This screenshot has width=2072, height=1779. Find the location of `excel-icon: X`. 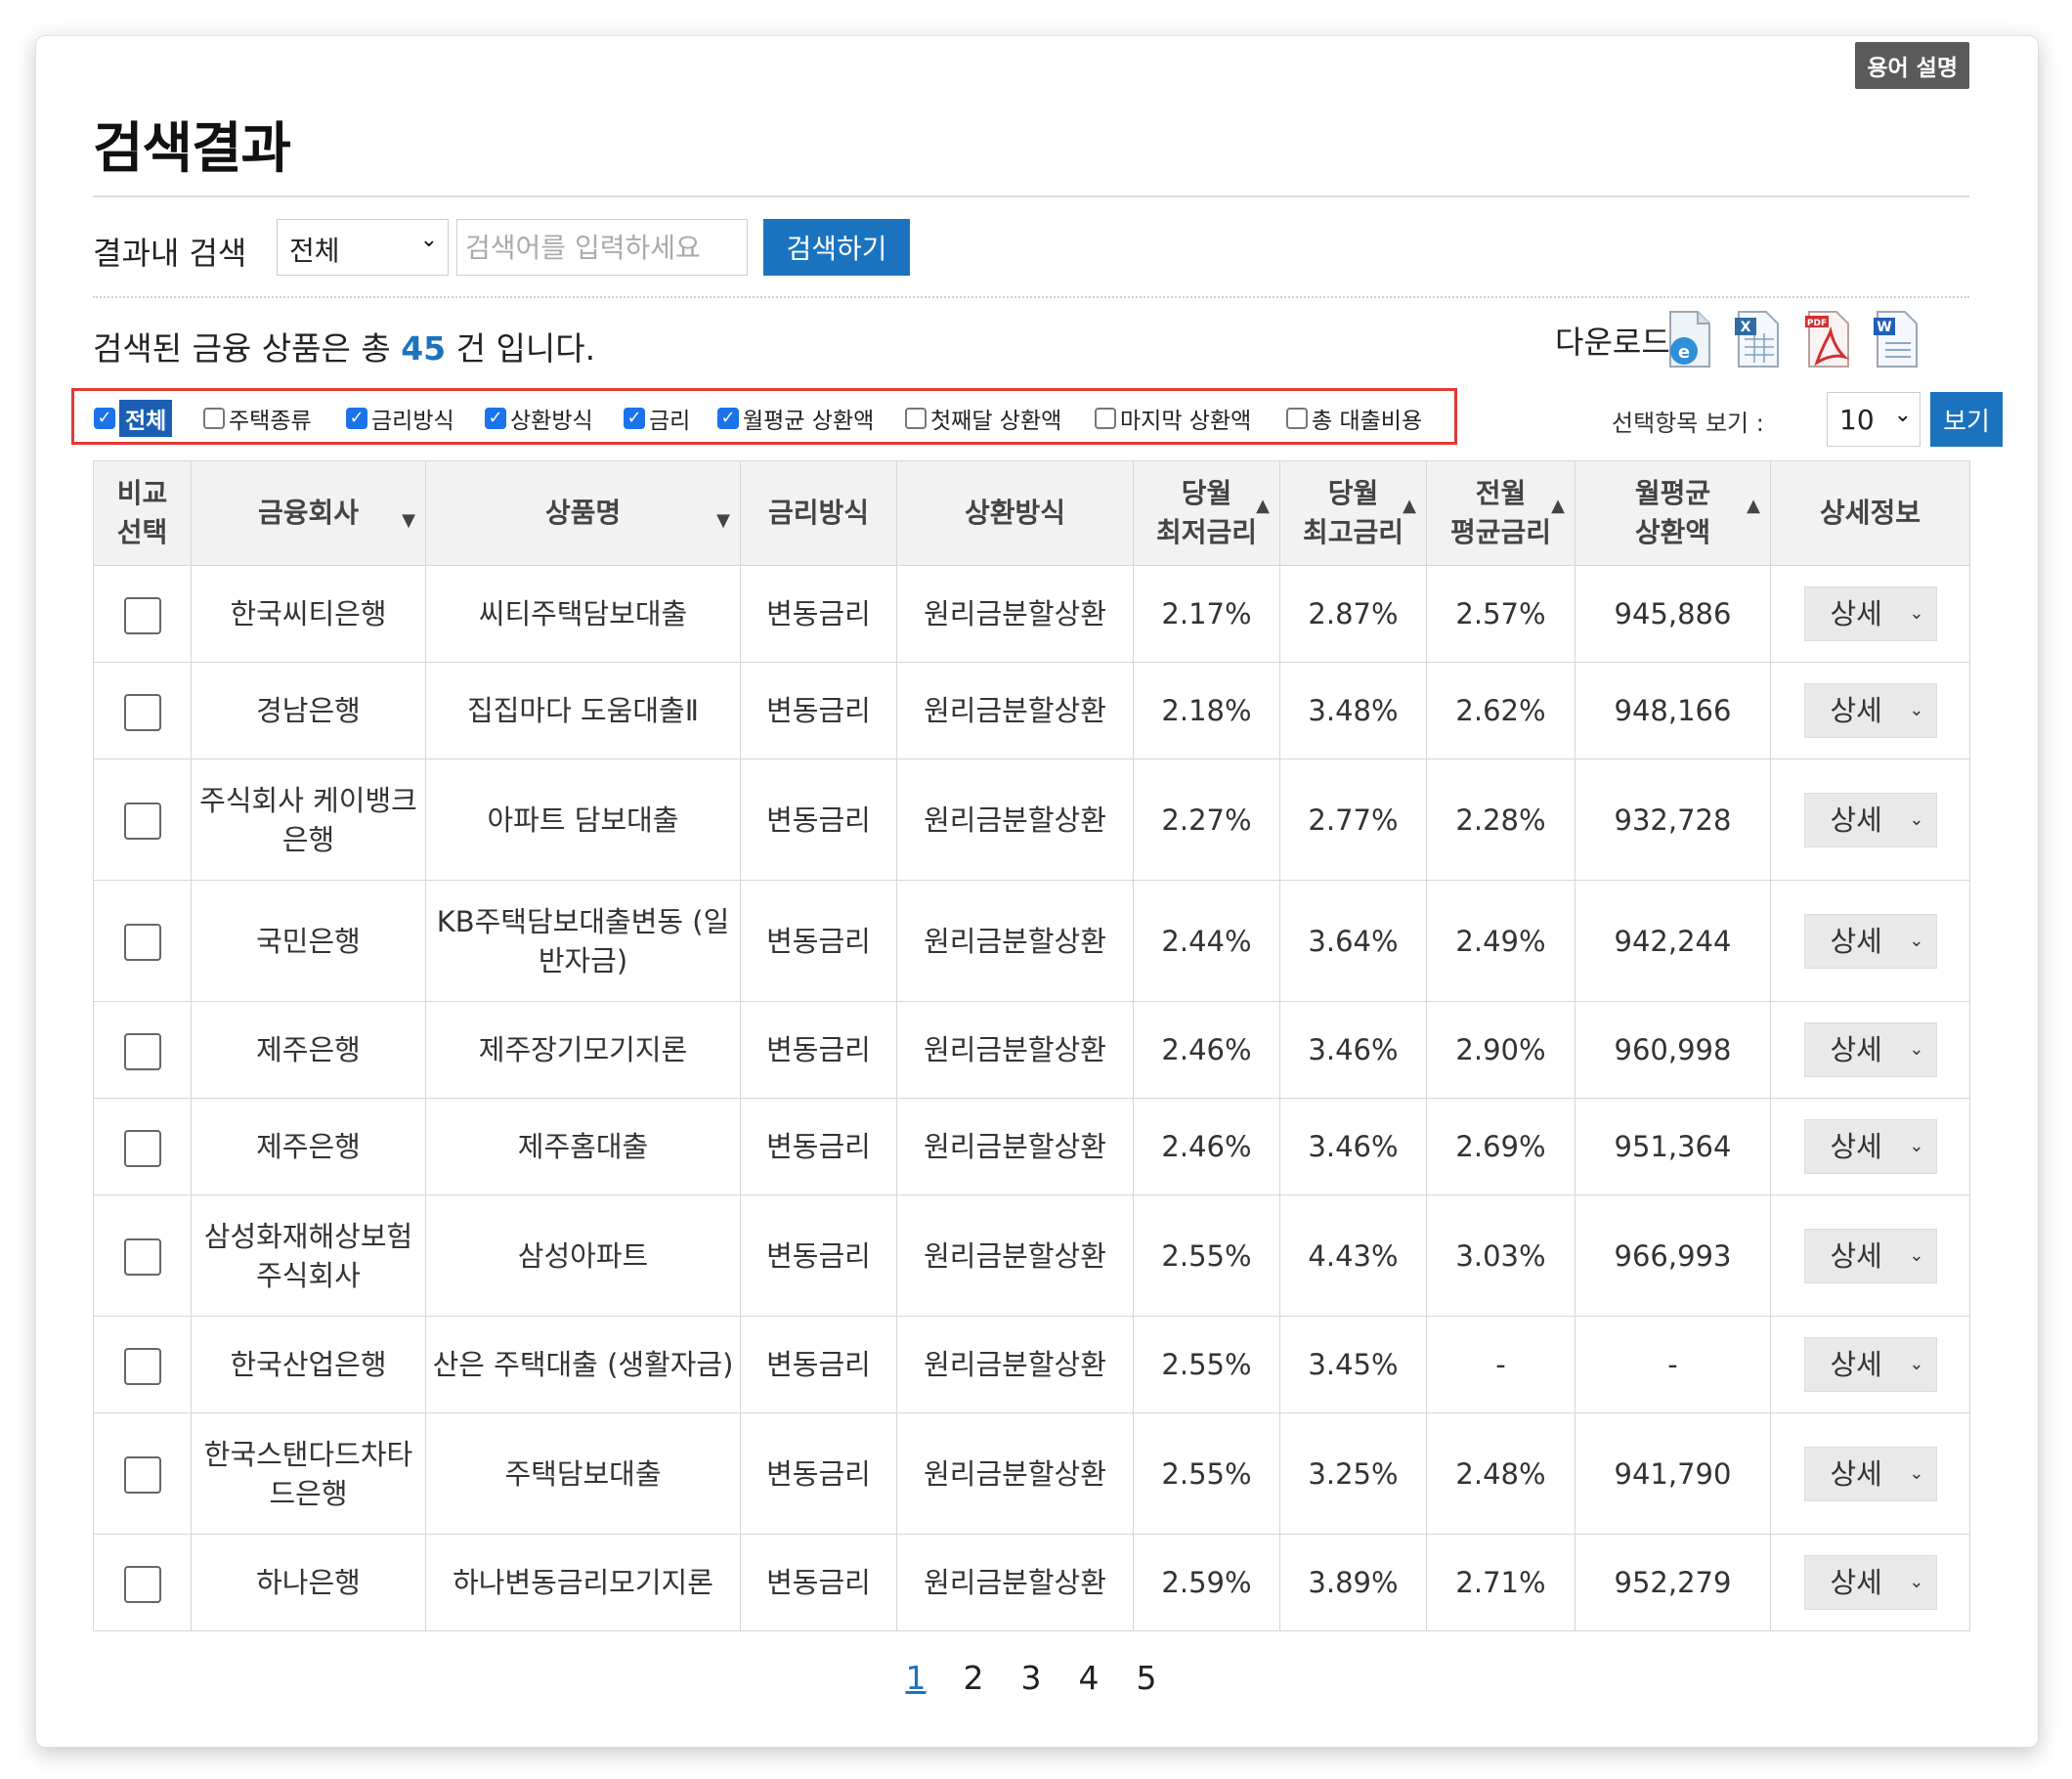

excel-icon: X is located at coordinates (1757, 340).